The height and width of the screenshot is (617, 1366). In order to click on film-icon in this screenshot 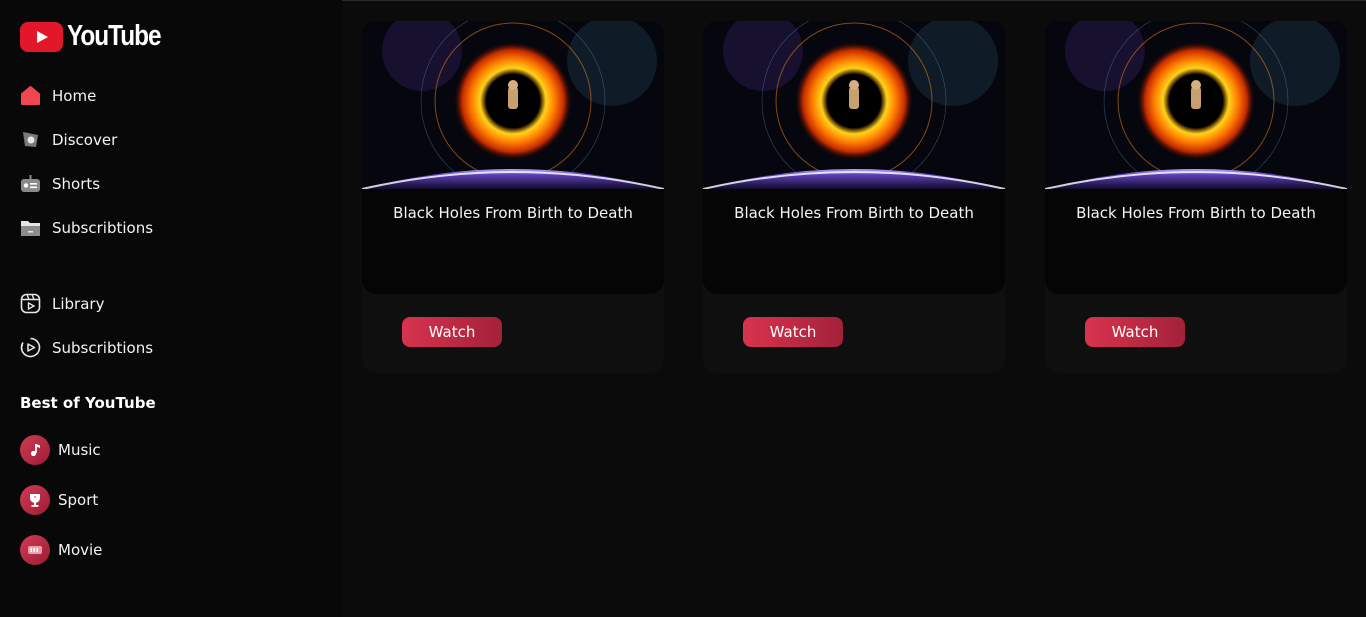, I will do `click(35, 550)`.